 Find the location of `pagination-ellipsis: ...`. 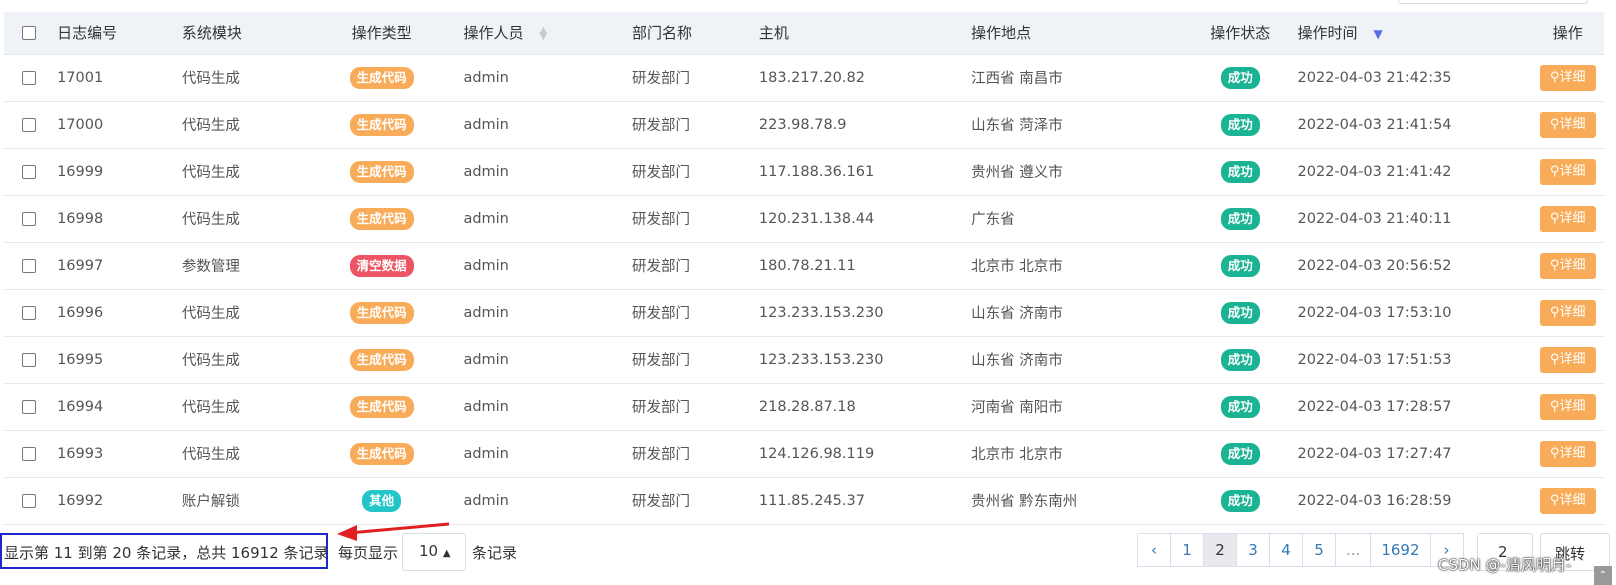

pagination-ellipsis: ... is located at coordinates (1353, 550).